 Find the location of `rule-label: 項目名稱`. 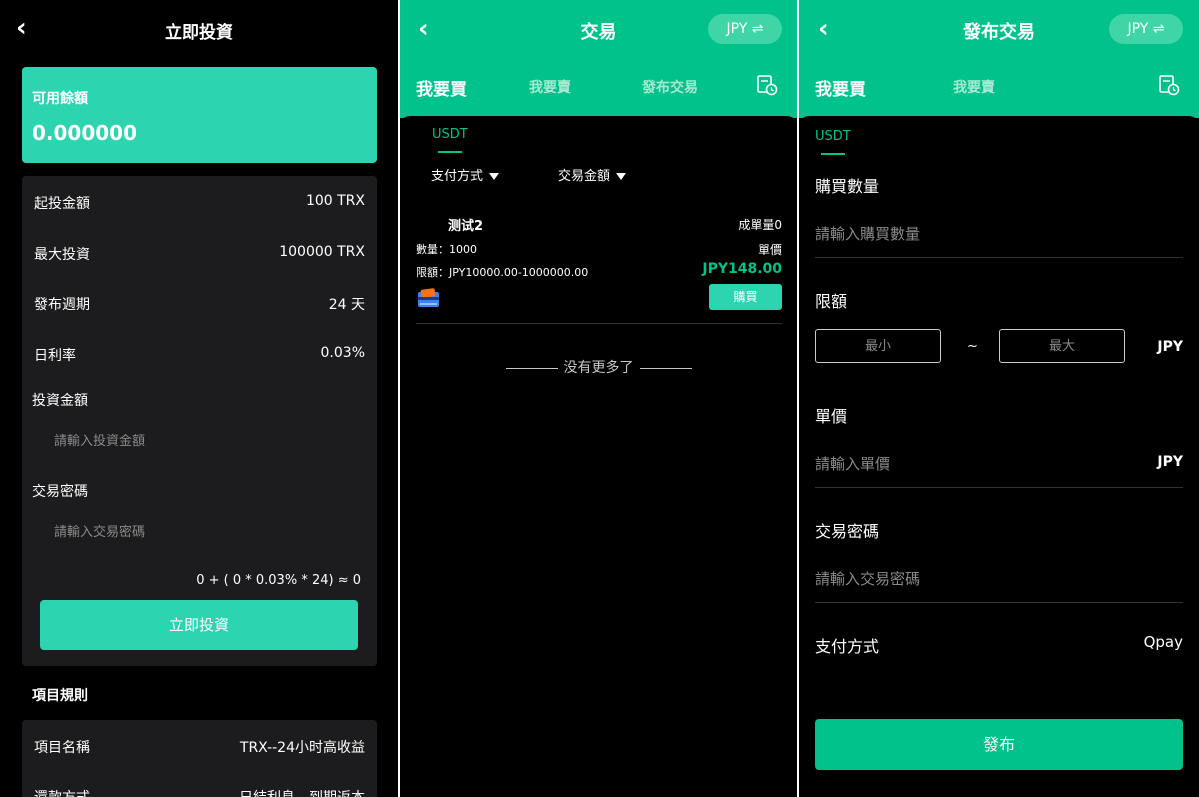

rule-label: 項目名稱 is located at coordinates (62, 748).